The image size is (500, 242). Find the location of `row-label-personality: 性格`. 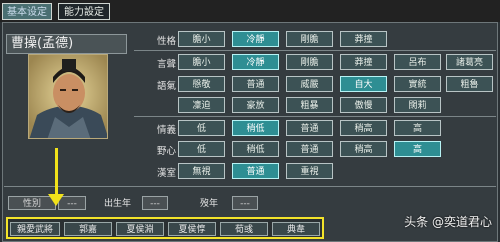

row-label-personality: 性格 is located at coordinates (166, 41).